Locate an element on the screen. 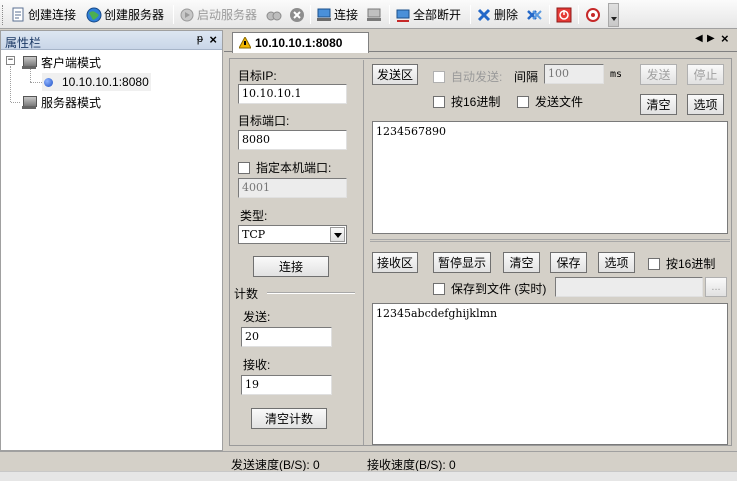  local-port-checkbox: 指定本机端口: is located at coordinates (284, 167).